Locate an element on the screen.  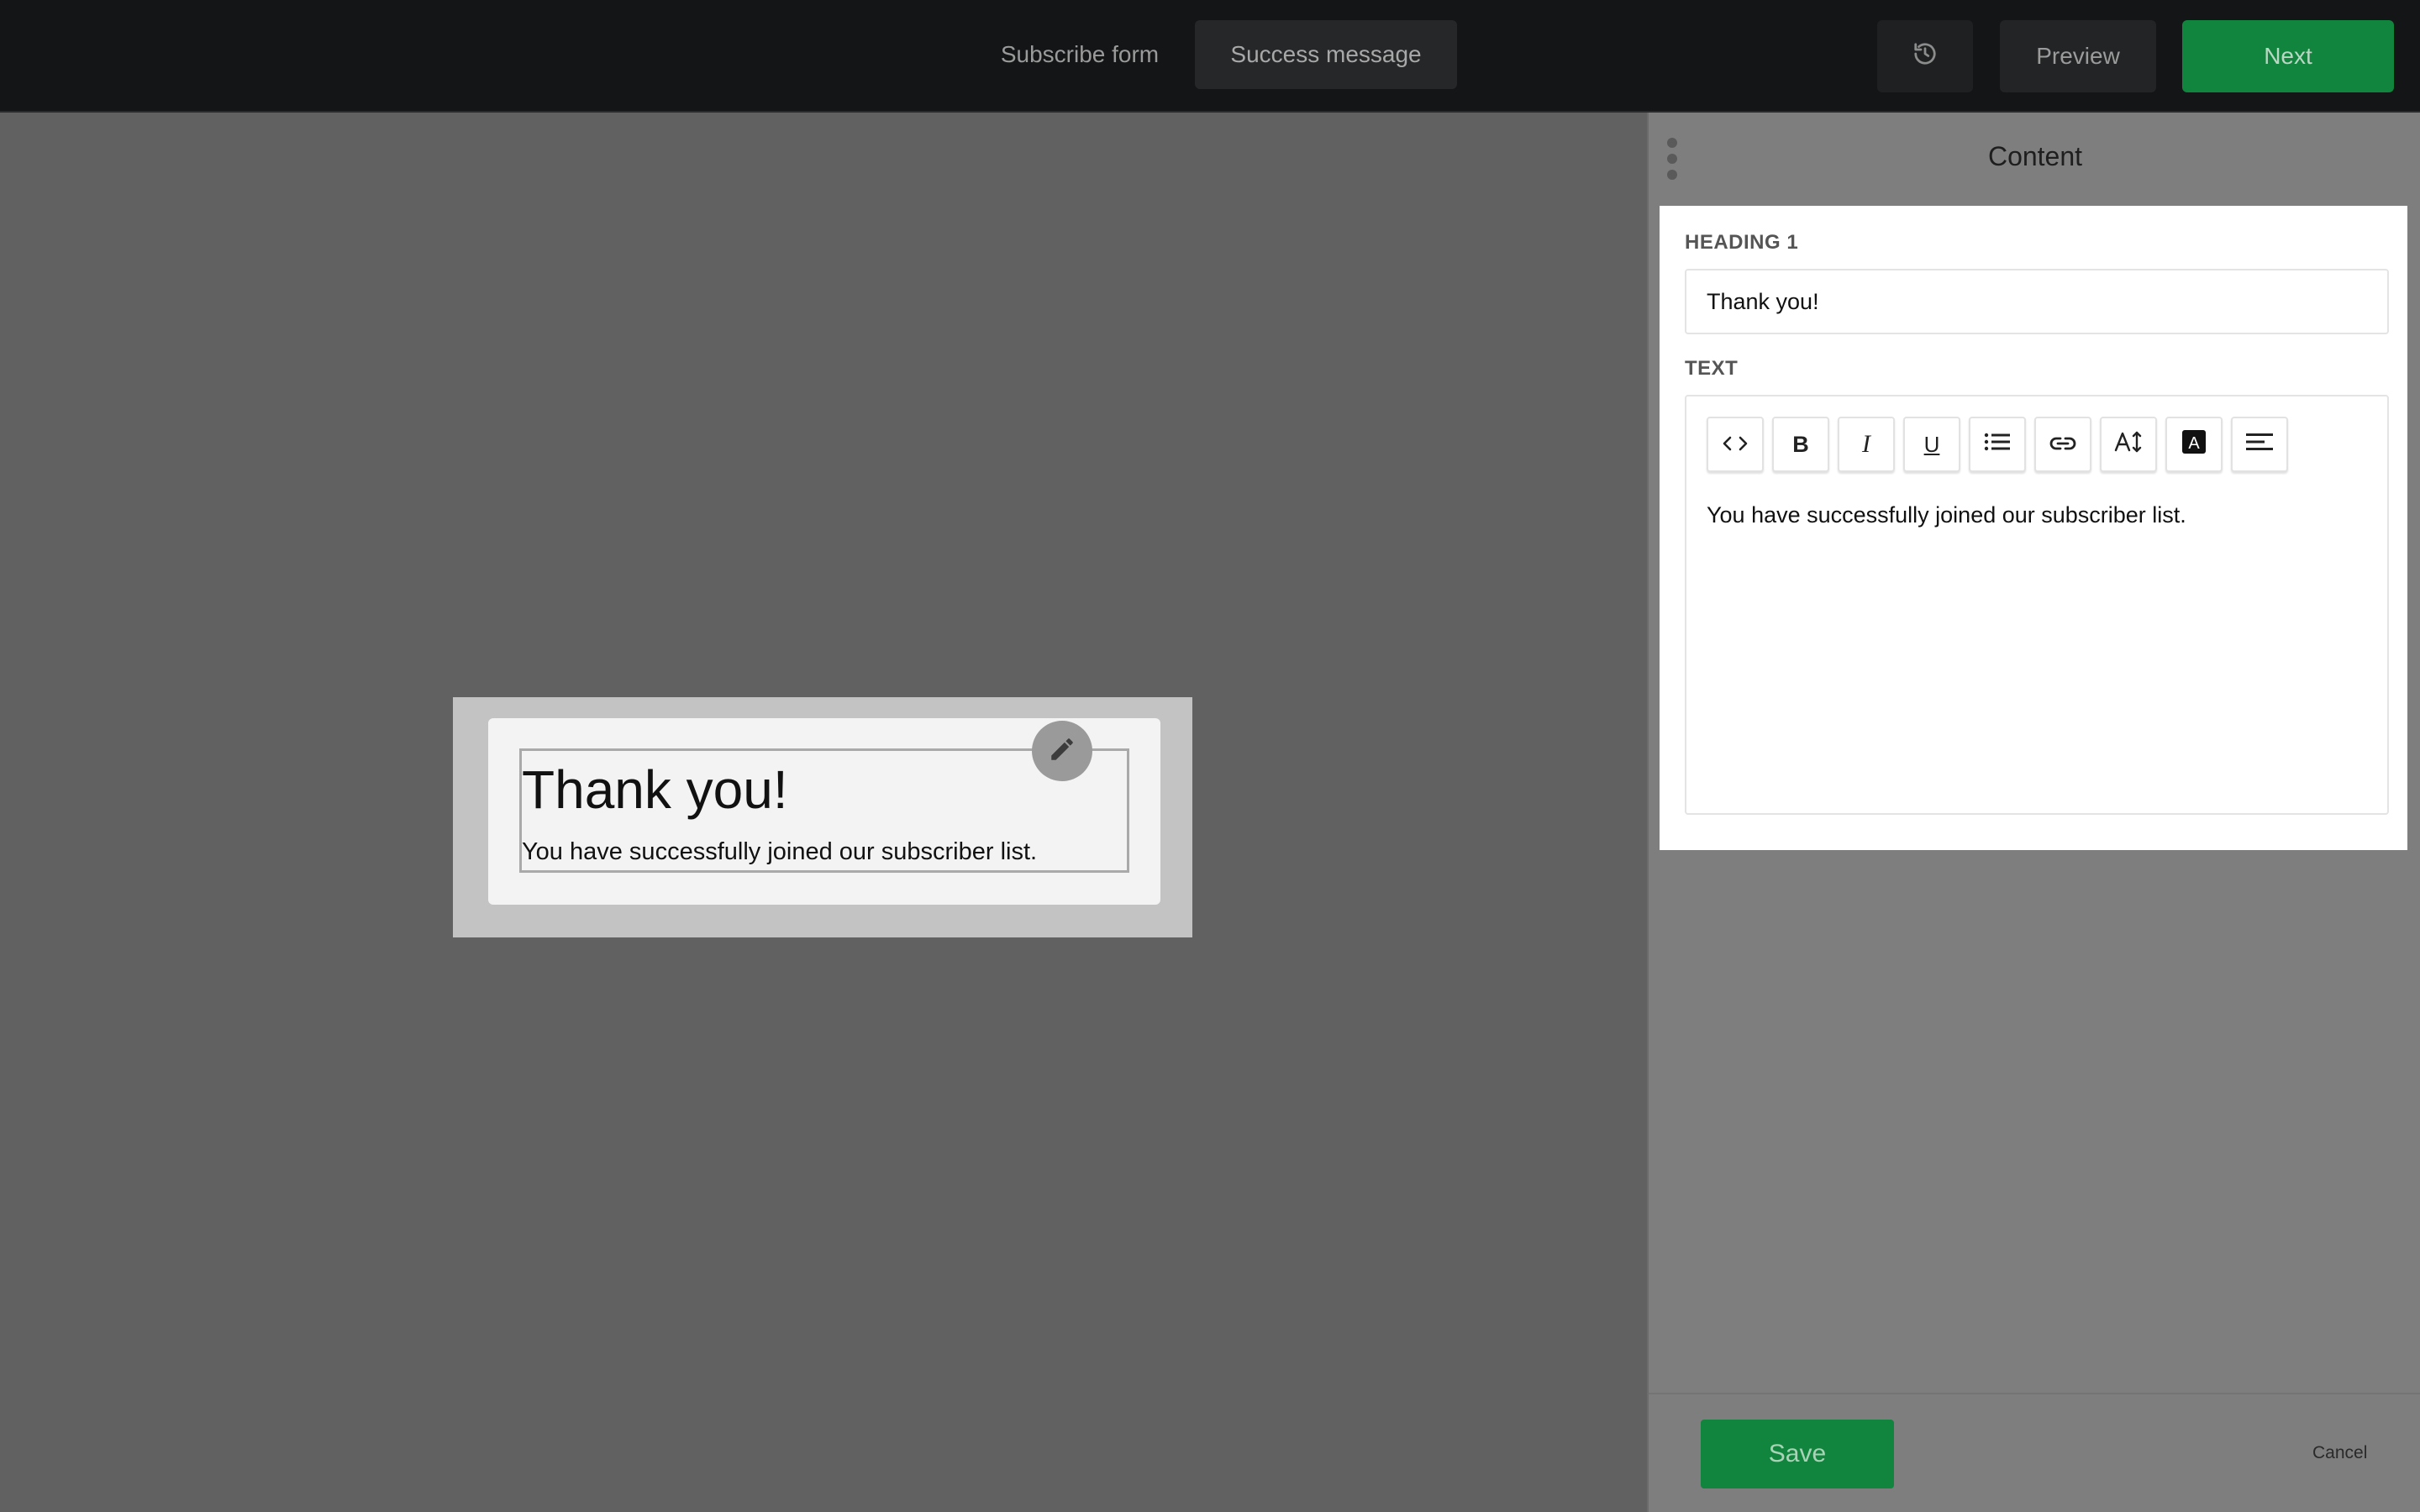
list-button is located at coordinates (1997, 444).